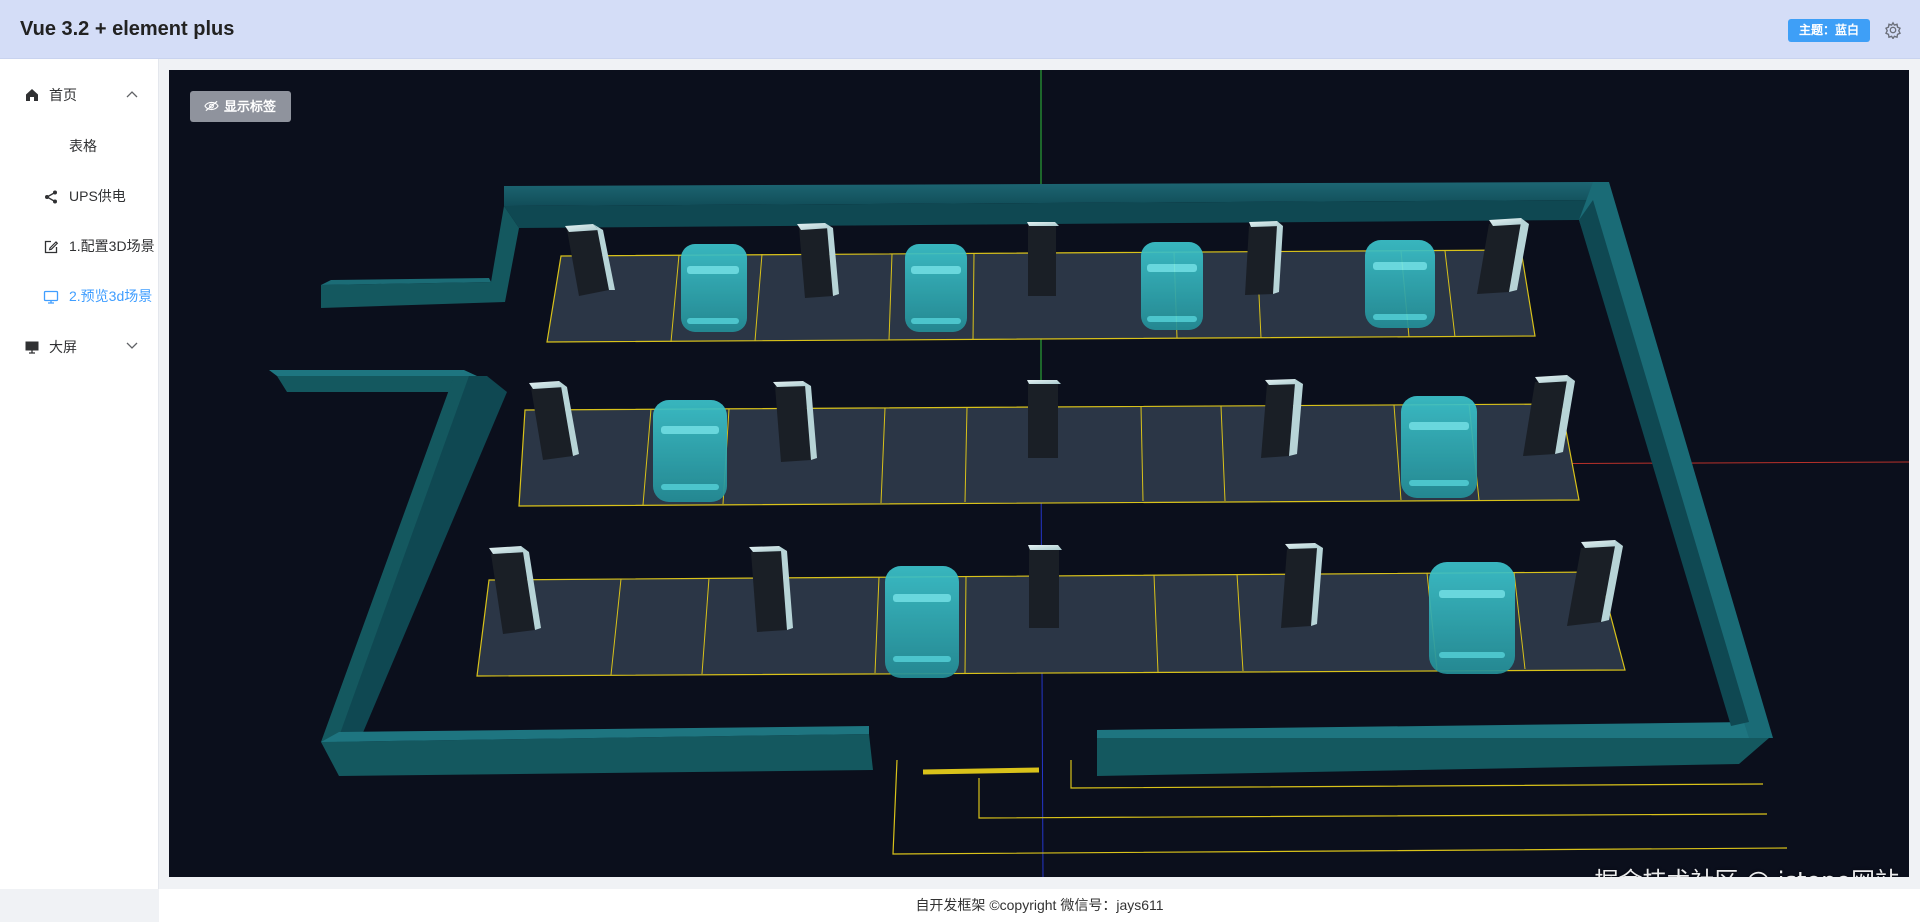 This screenshot has width=1920, height=922. I want to click on sidebar-item-label: 表格, so click(83, 146).